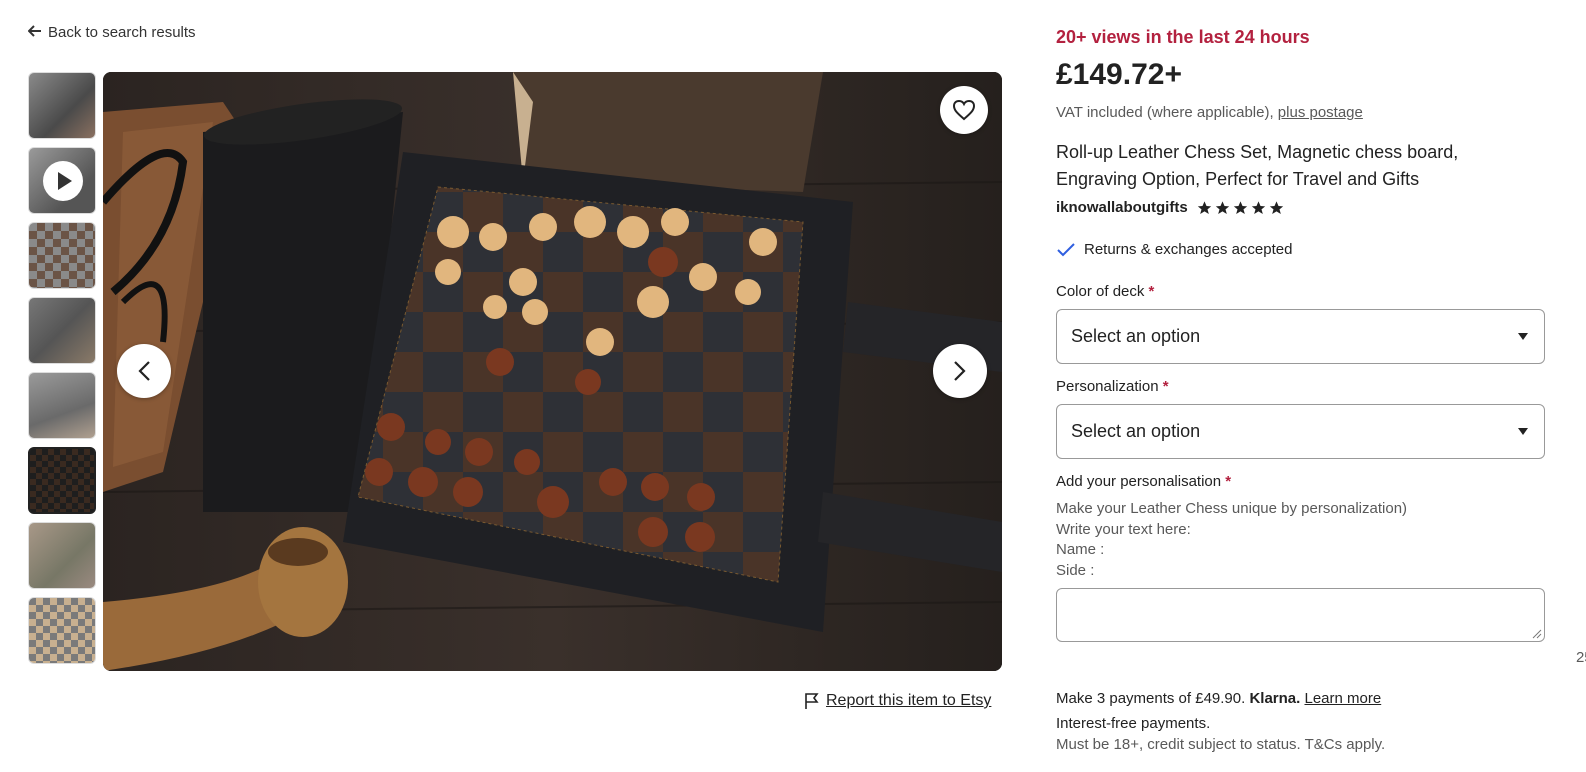 Image resolution: width=1586 pixels, height=772 pixels. Describe the element at coordinates (1107, 386) in the screenshot. I see `personalization-label-text: Personalization` at that location.